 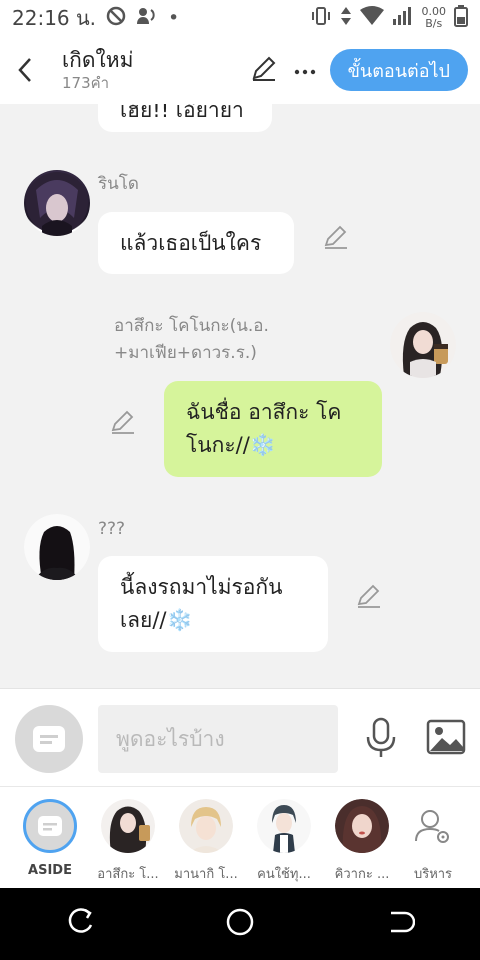 I want to click on message-bubble-own: ฉันชื่อ อาสึกะ โค โนกะ//❄️, so click(x=273, y=429).